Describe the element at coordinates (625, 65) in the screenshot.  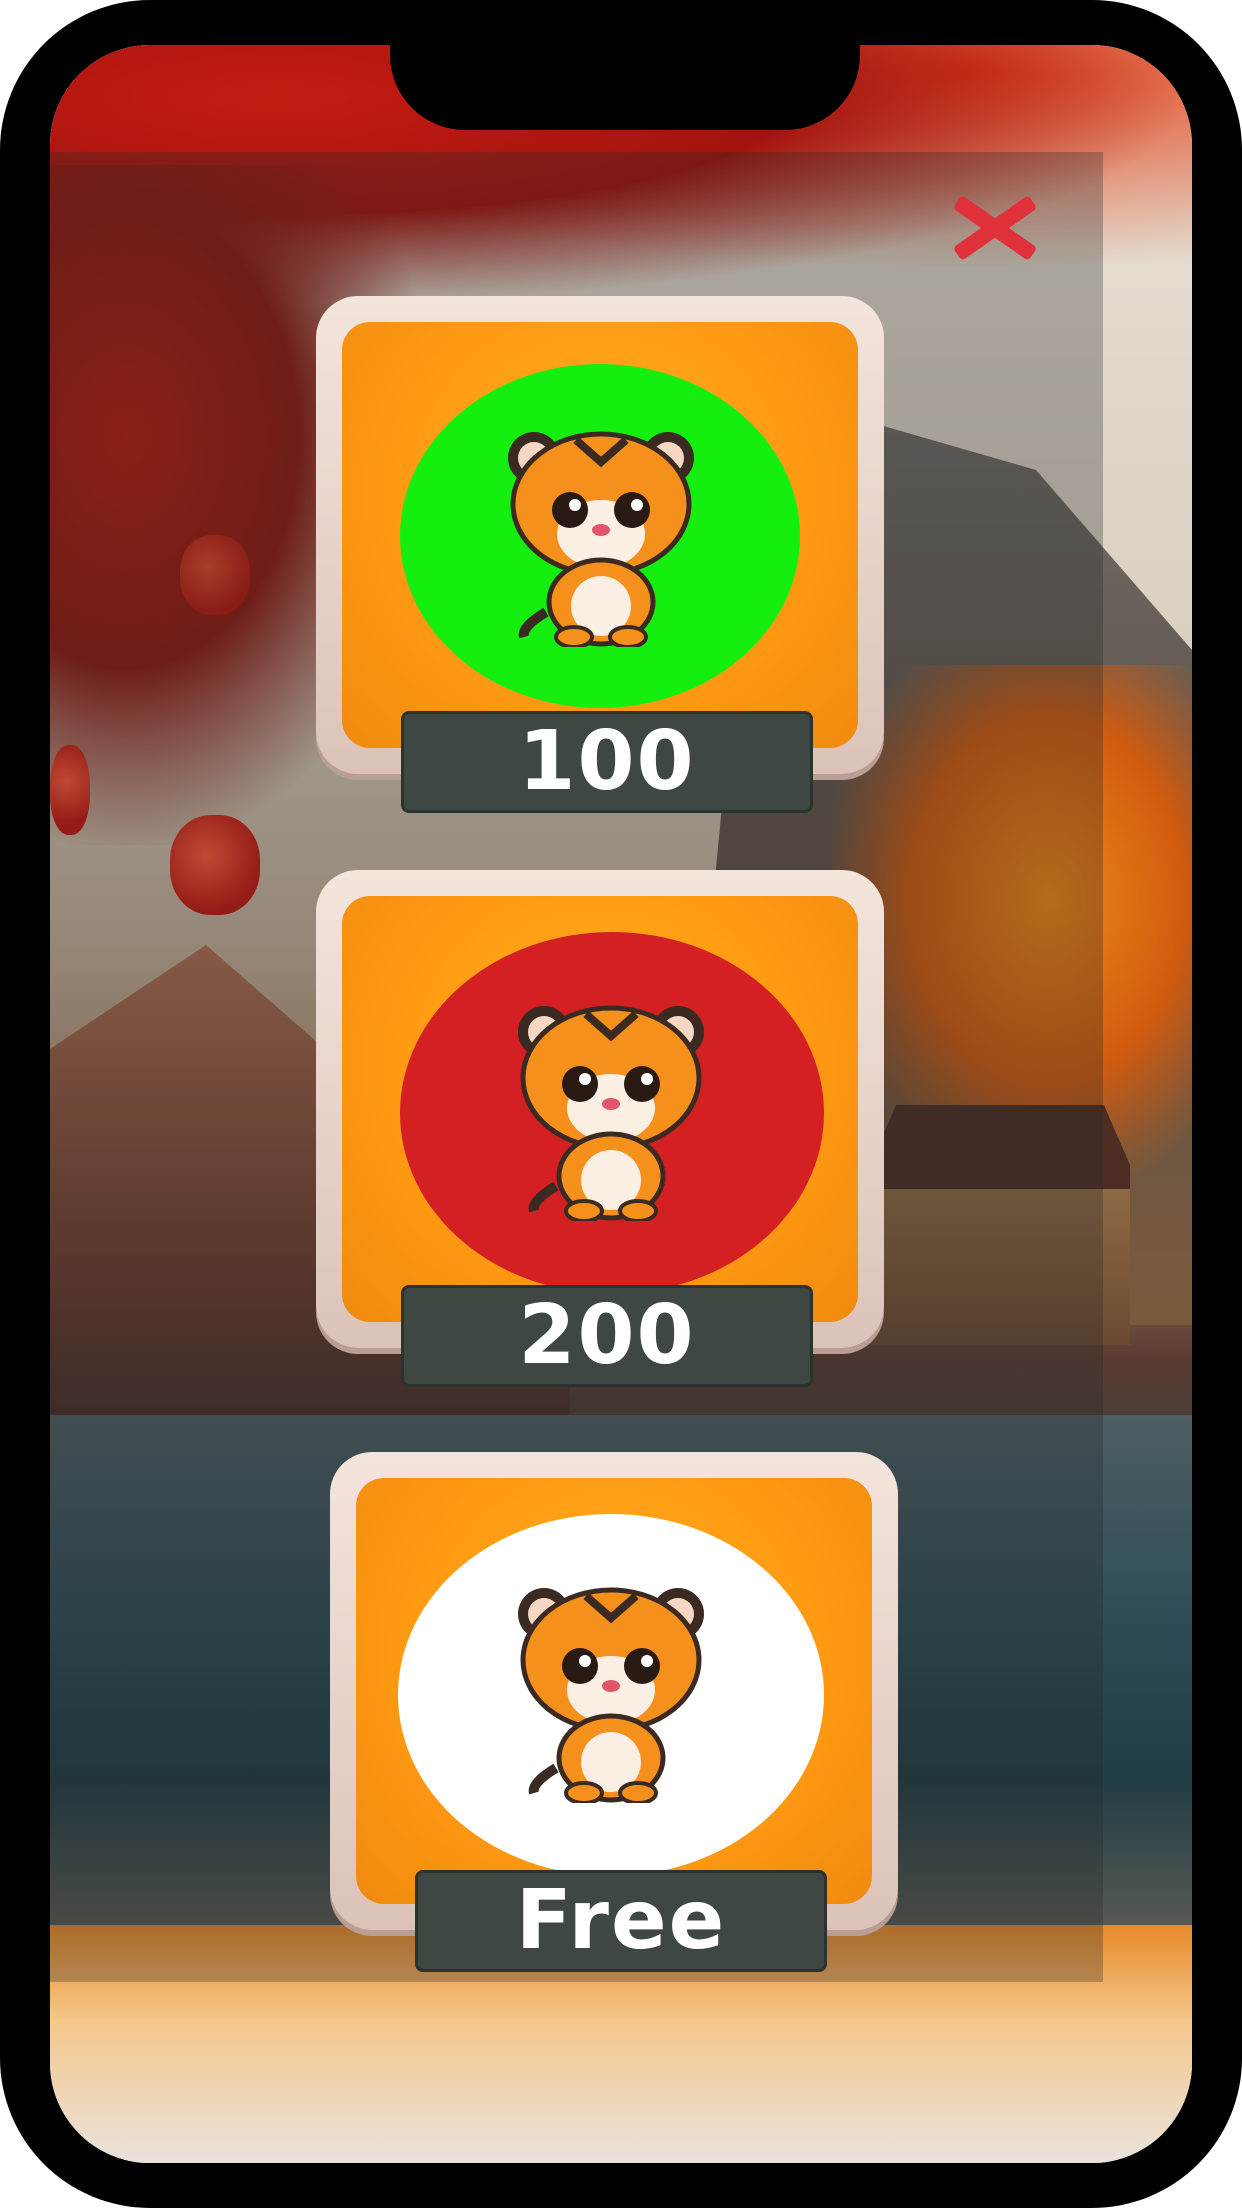
I see `phone-notch` at that location.